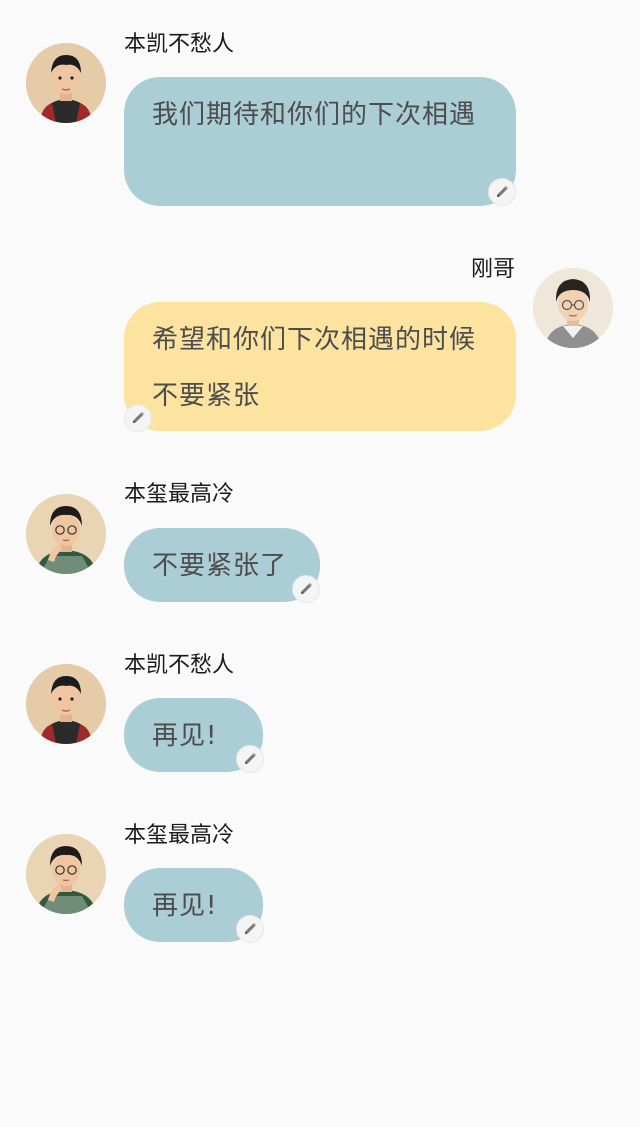 The width and height of the screenshot is (640, 1127). Describe the element at coordinates (320, 366) in the screenshot. I see `message-bubble: 希望和你们下次相遇的时候不要紧张` at that location.